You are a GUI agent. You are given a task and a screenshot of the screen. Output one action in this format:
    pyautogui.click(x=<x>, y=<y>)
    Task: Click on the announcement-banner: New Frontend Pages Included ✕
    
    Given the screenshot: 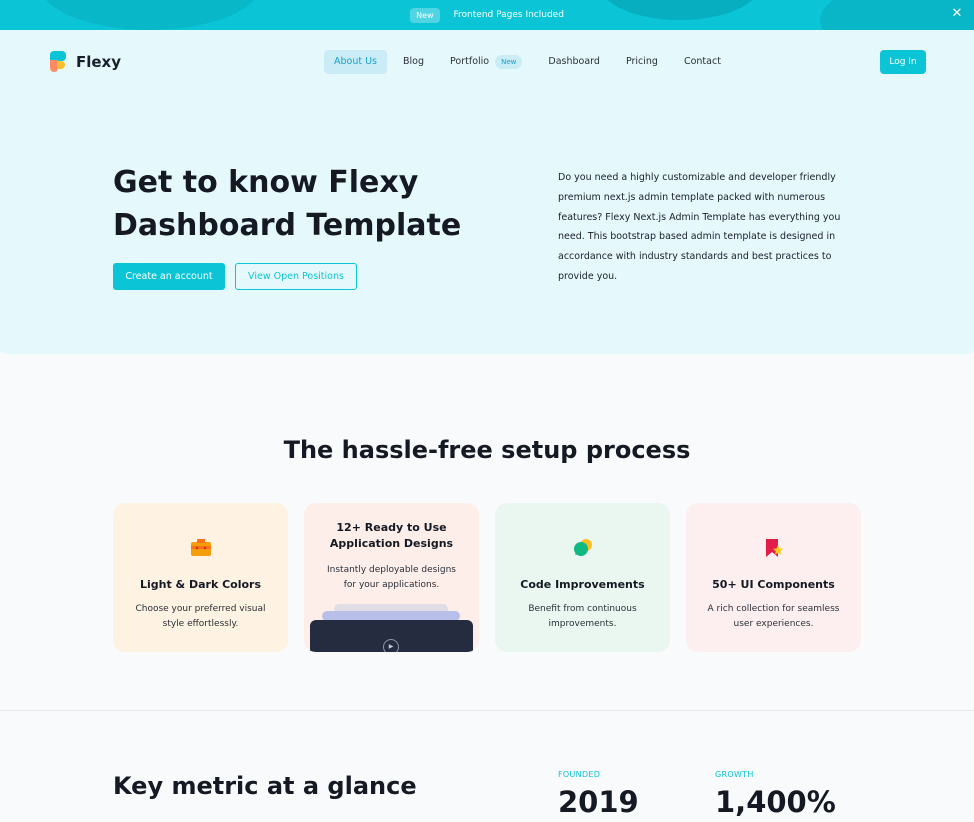 What is the action you would take?
    pyautogui.click(x=487, y=15)
    